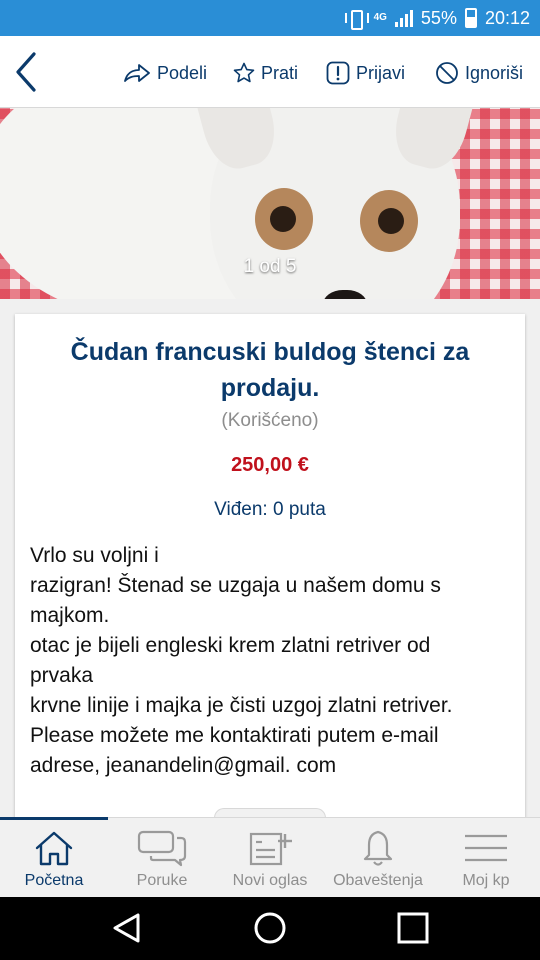 The height and width of the screenshot is (960, 540). I want to click on tab-new-ad-label: Novi oglas, so click(270, 880).